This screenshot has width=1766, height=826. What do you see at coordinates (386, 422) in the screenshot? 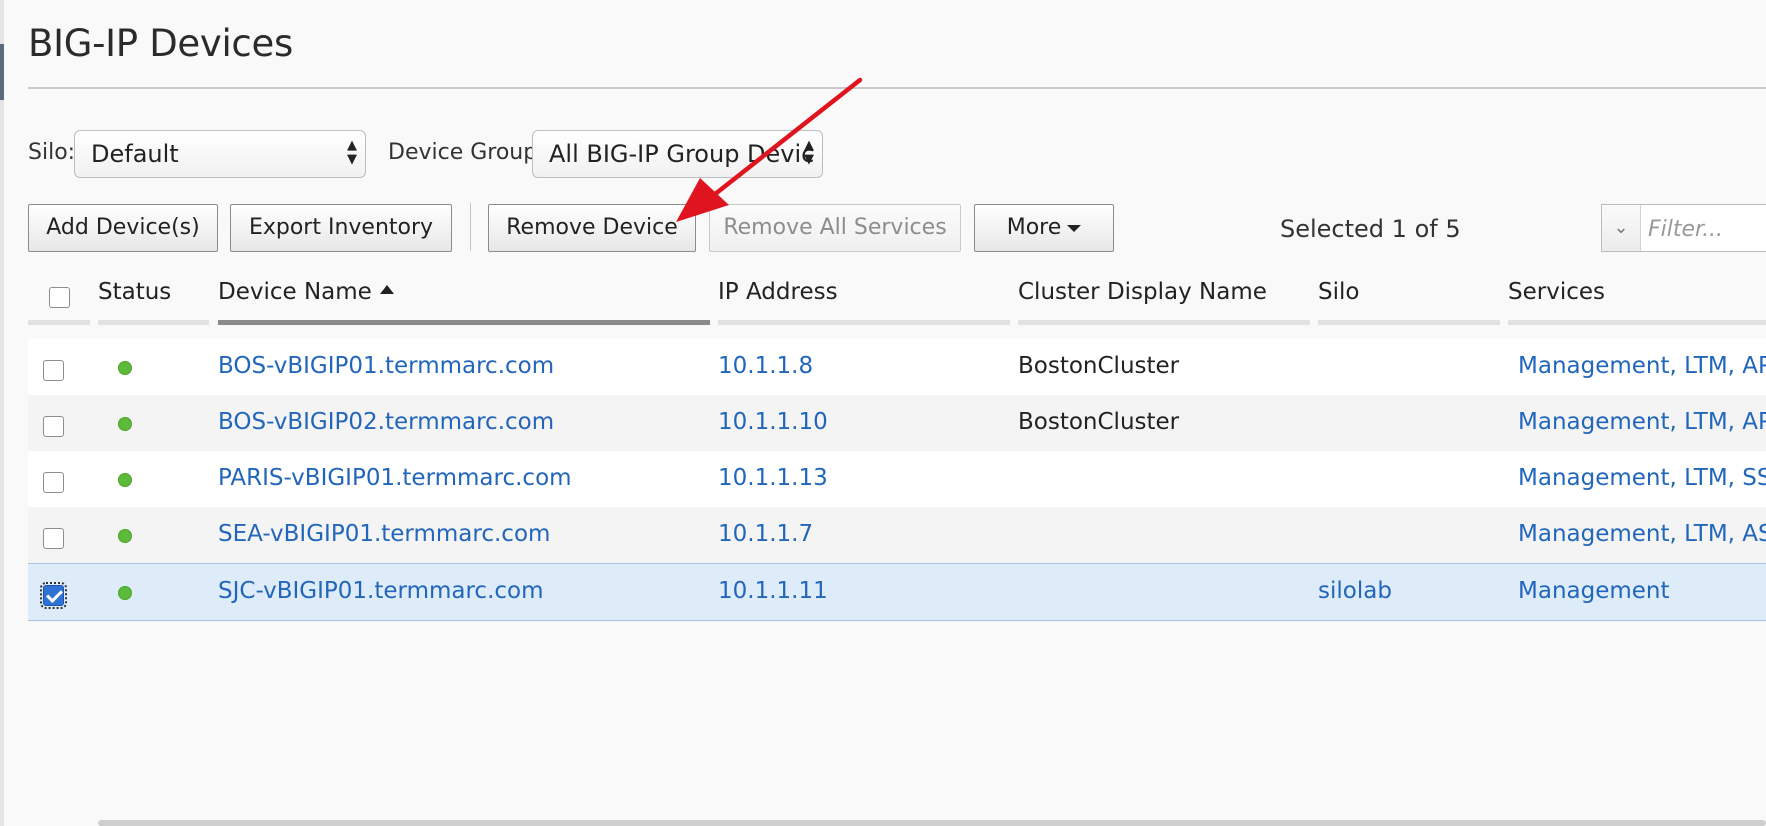
I see `device-name-link: BOS-vBIGIP02.termmarc.com` at bounding box center [386, 422].